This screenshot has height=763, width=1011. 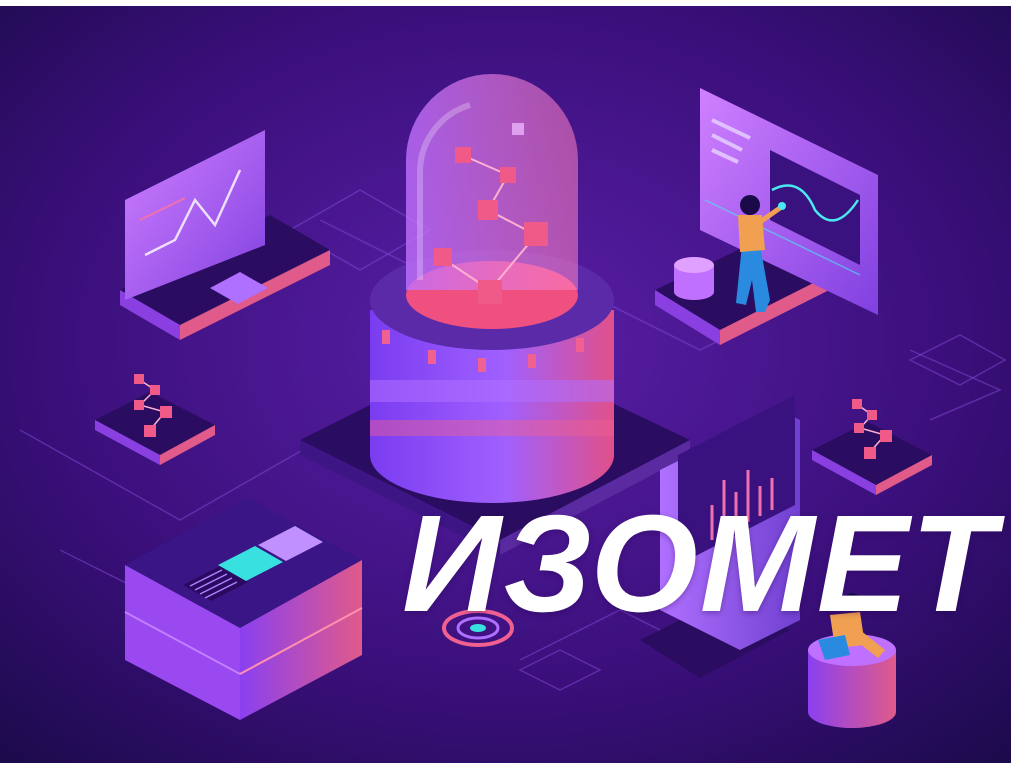 I want to click on headline-text: ИЗОМЕТ, so click(x=700, y=564).